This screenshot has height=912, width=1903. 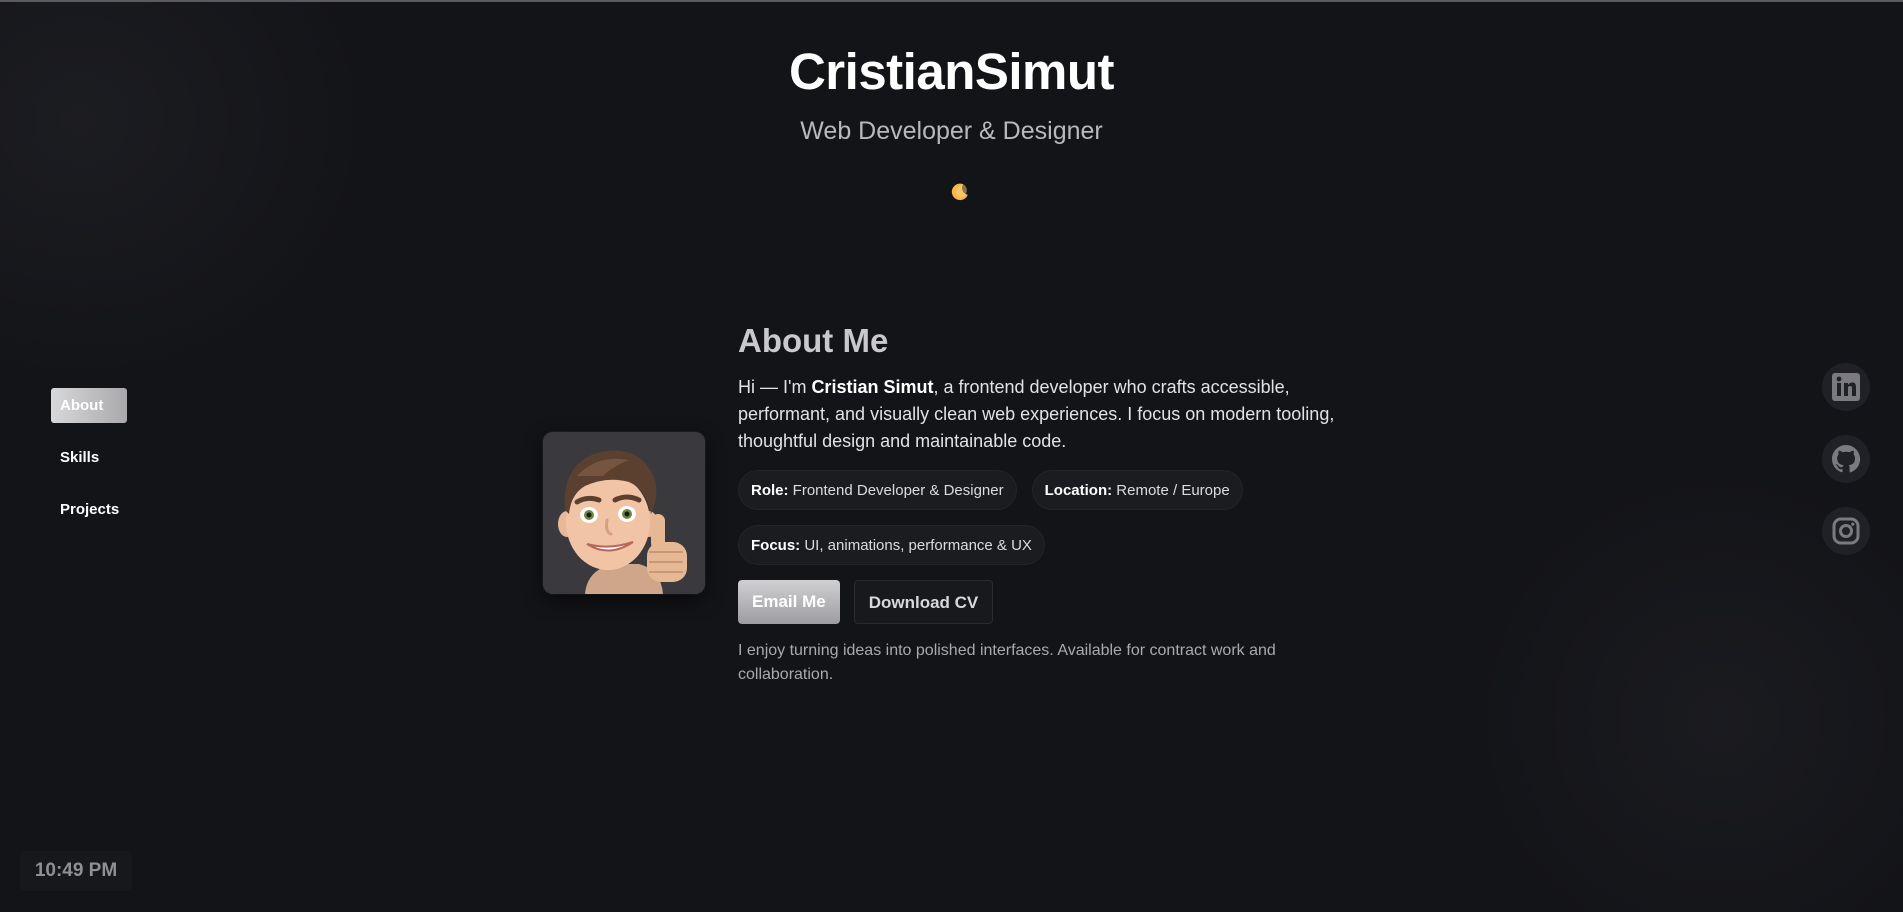 I want to click on github-link, so click(x=1846, y=459).